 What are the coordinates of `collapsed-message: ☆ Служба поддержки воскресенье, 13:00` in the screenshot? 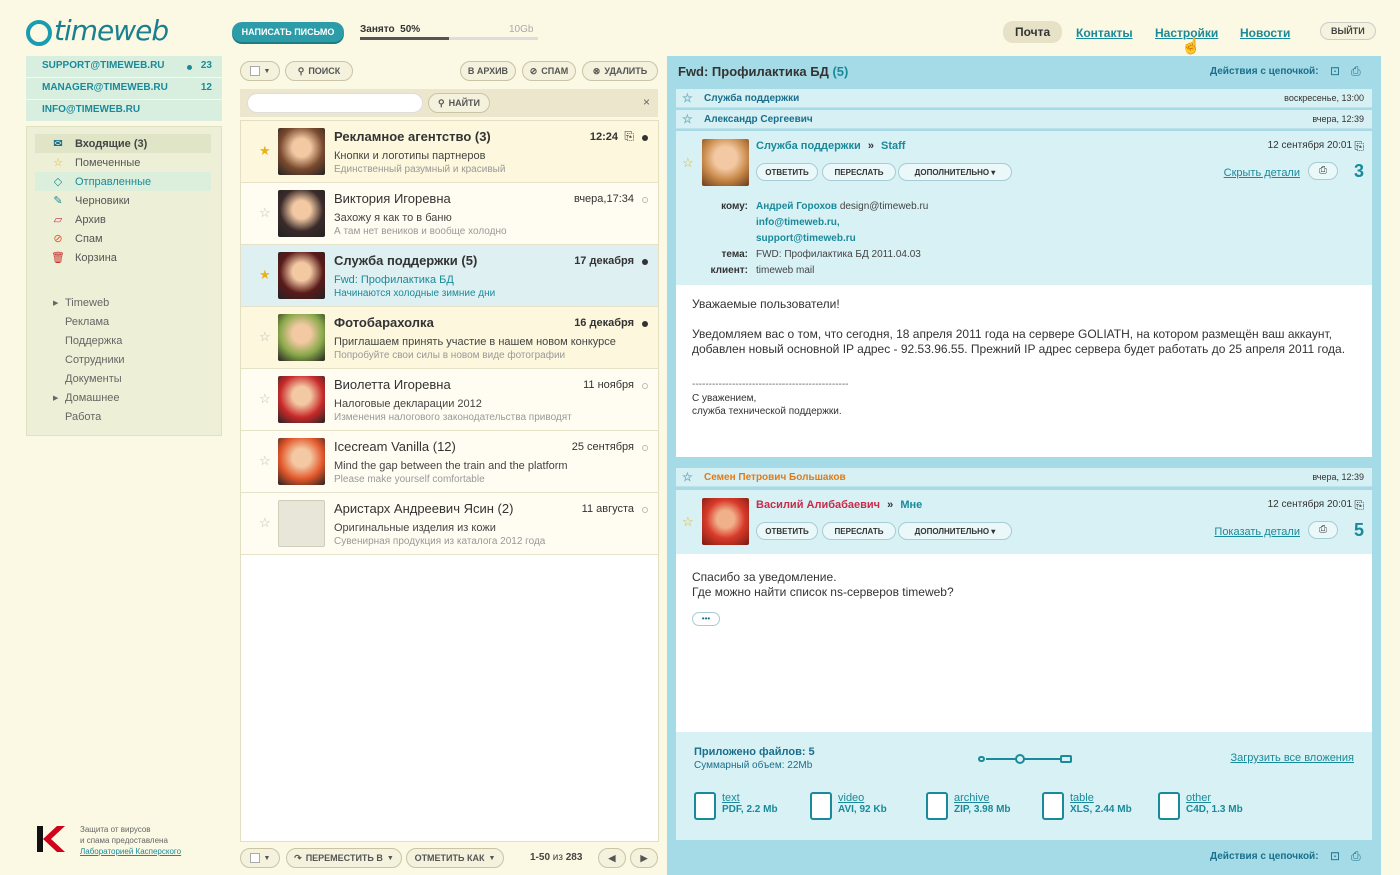 It's located at (1024, 98).